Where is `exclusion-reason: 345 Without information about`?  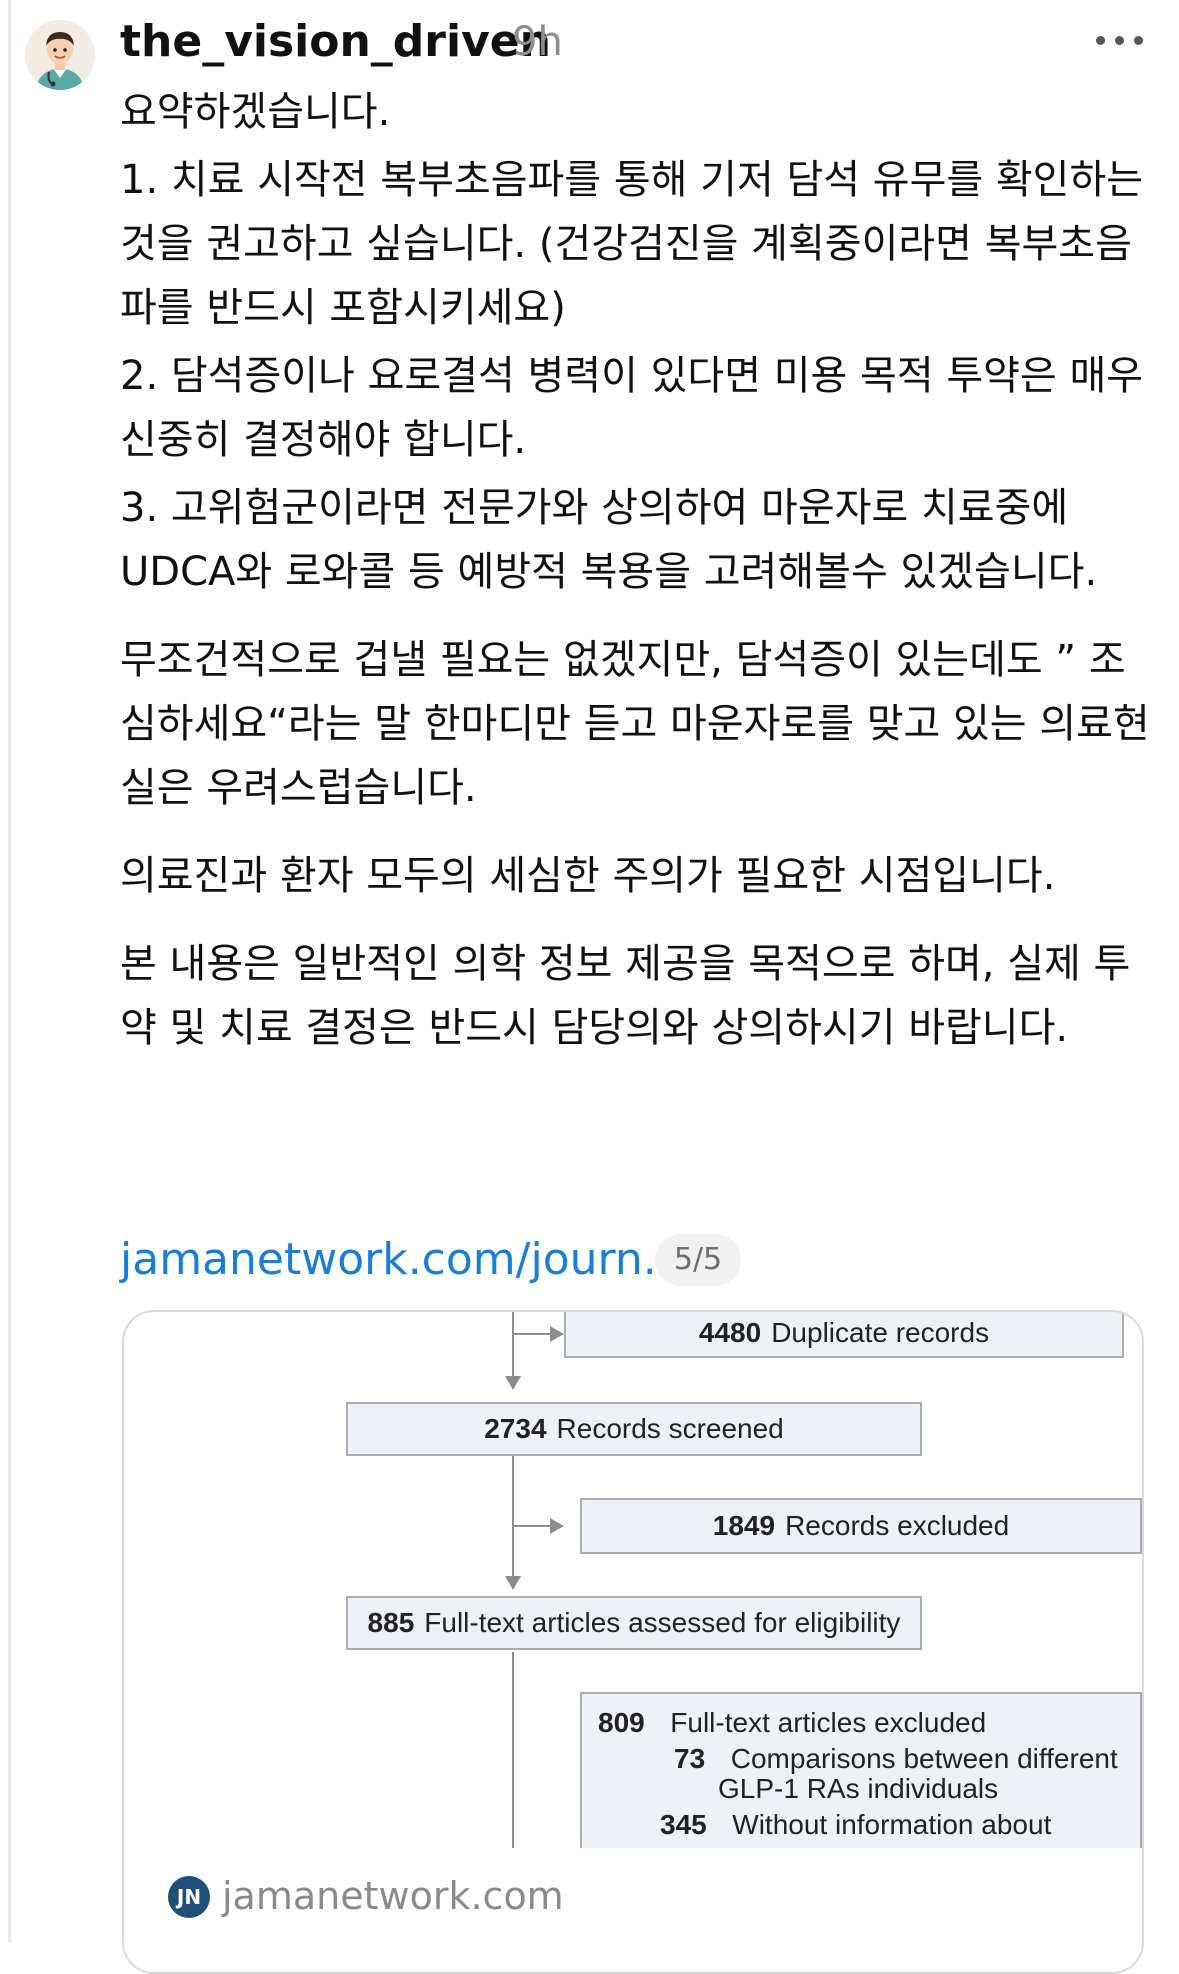 exclusion-reason: 345 Without information about is located at coordinates (855, 1825).